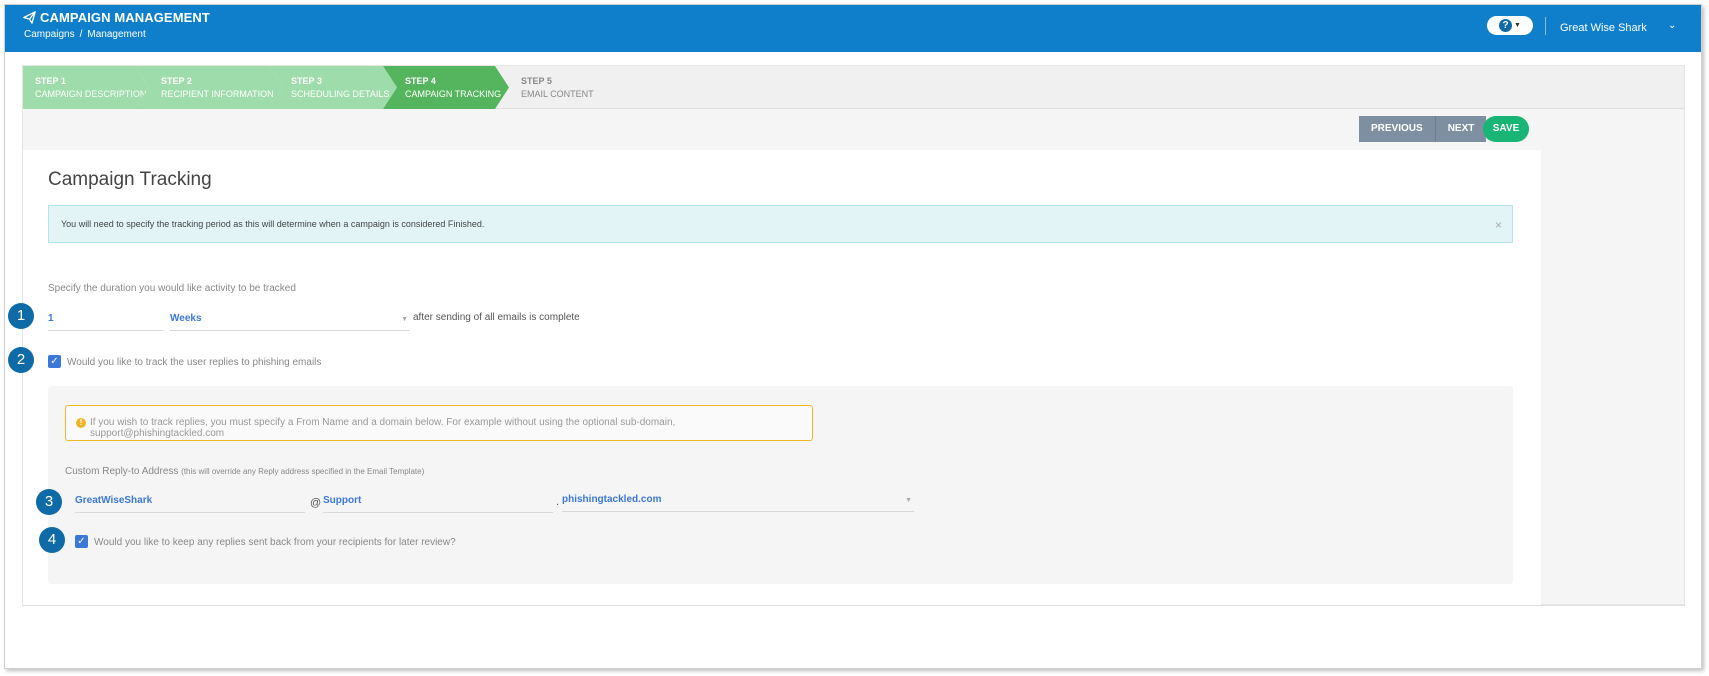  I want to click on step-number: STEP 4, so click(420, 81).